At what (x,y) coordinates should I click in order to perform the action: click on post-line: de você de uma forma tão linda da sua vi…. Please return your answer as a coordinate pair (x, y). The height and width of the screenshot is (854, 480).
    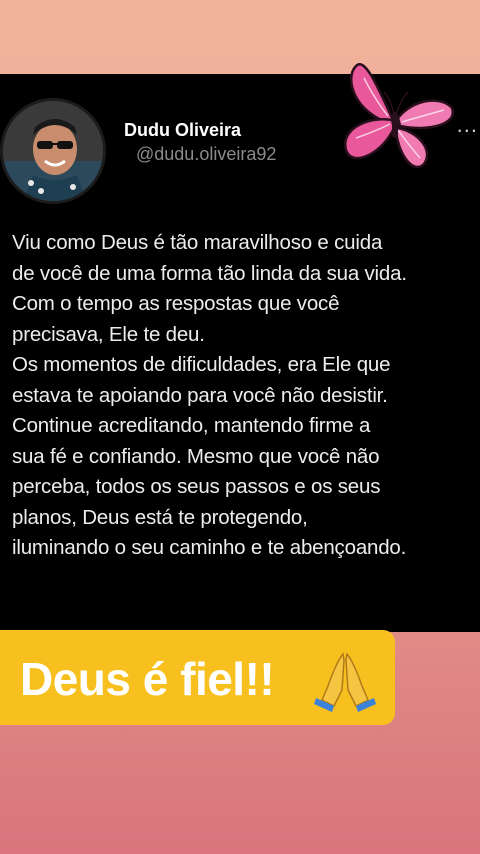
    Looking at the image, I should click on (209, 273).